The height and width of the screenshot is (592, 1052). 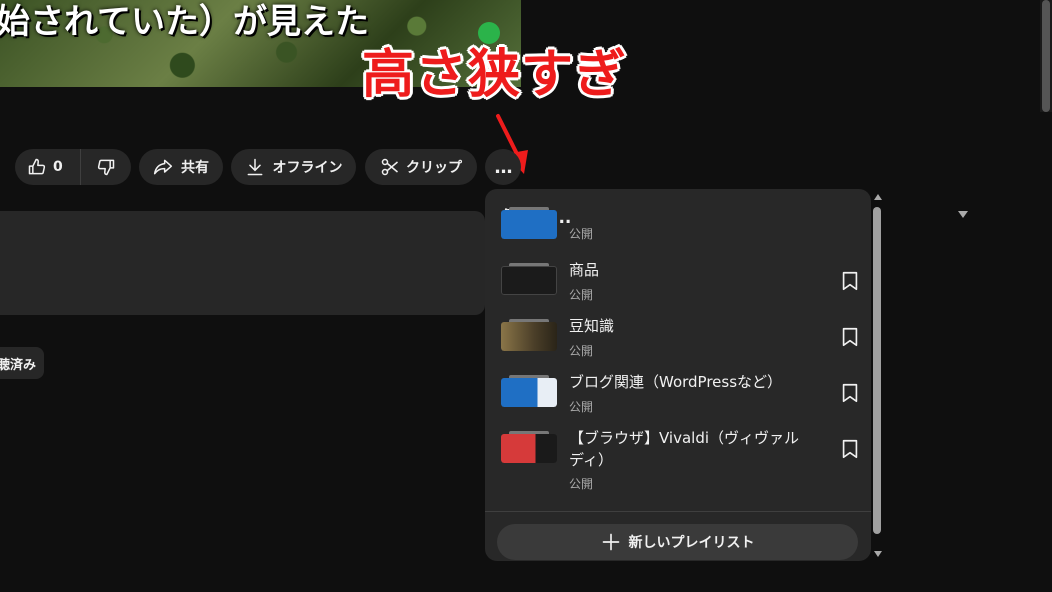 I want to click on share-arrow-icon, so click(x=163, y=167).